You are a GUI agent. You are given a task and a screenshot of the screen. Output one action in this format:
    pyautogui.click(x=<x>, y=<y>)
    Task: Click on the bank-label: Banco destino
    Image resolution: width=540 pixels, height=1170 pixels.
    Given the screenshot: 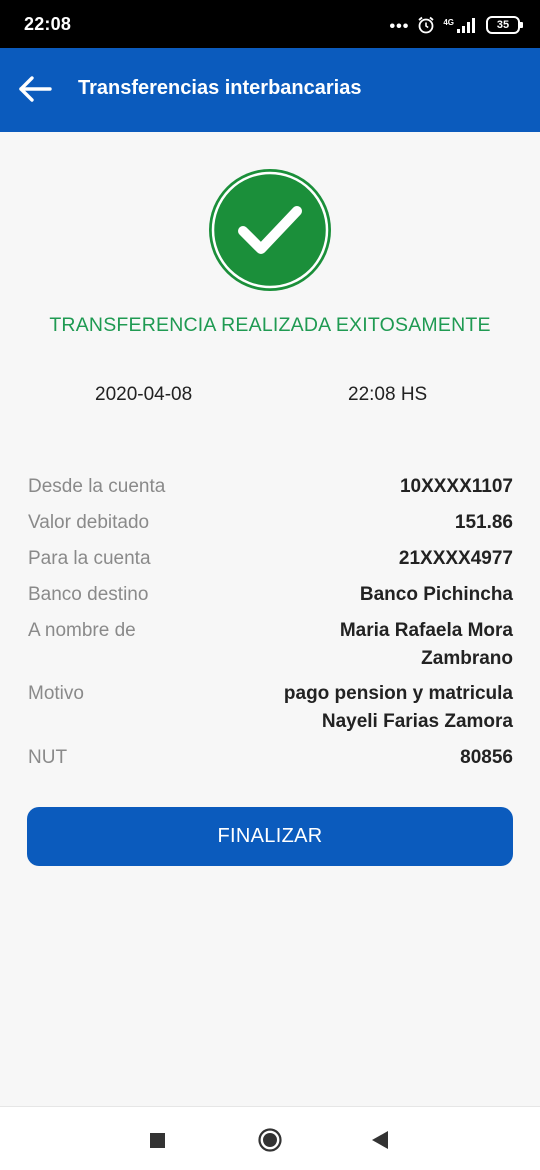 What is the action you would take?
    pyautogui.click(x=88, y=594)
    